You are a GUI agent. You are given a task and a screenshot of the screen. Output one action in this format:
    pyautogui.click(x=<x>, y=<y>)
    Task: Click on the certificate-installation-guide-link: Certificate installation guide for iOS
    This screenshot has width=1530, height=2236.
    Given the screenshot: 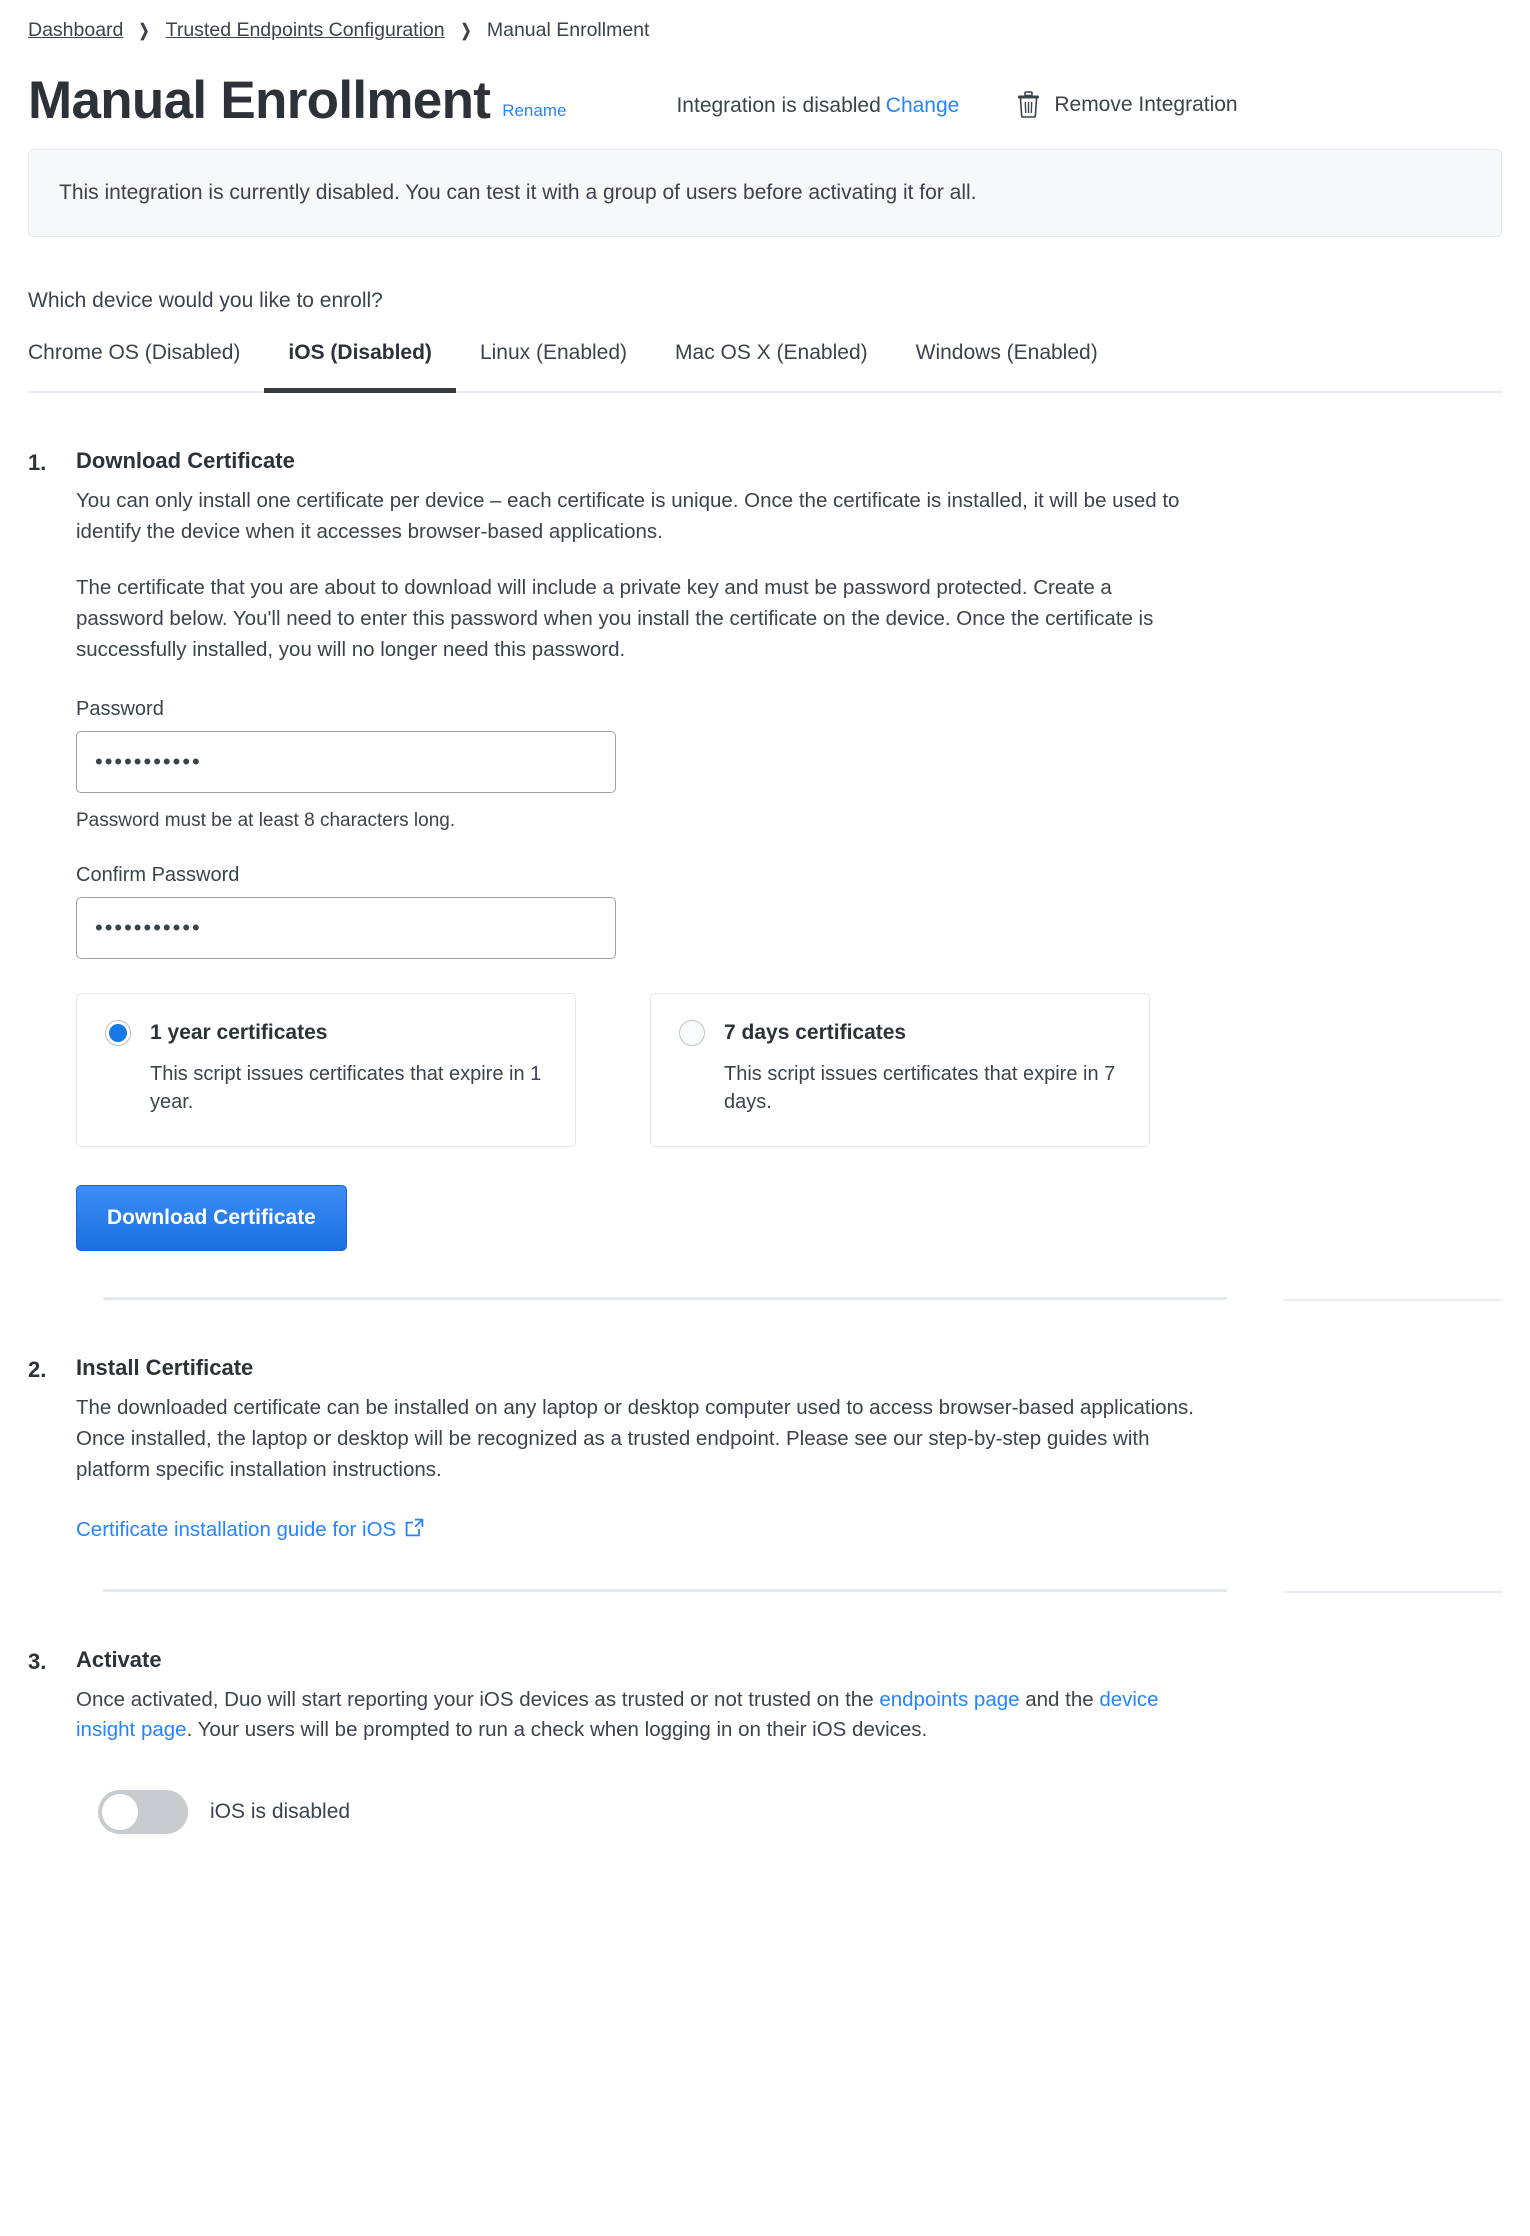 What is the action you would take?
    pyautogui.click(x=250, y=1530)
    